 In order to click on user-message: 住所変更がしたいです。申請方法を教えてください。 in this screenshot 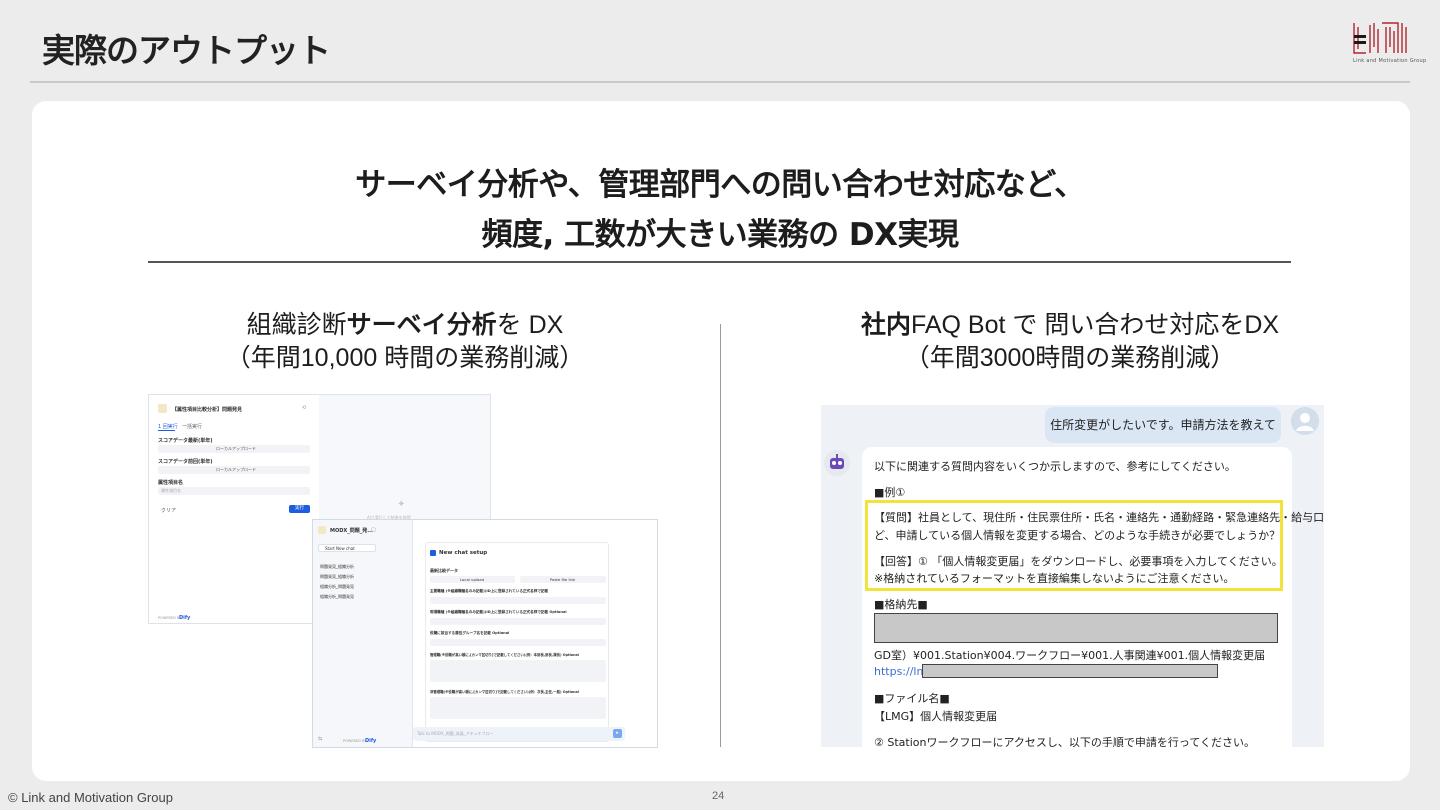, I will do `click(1163, 437)`.